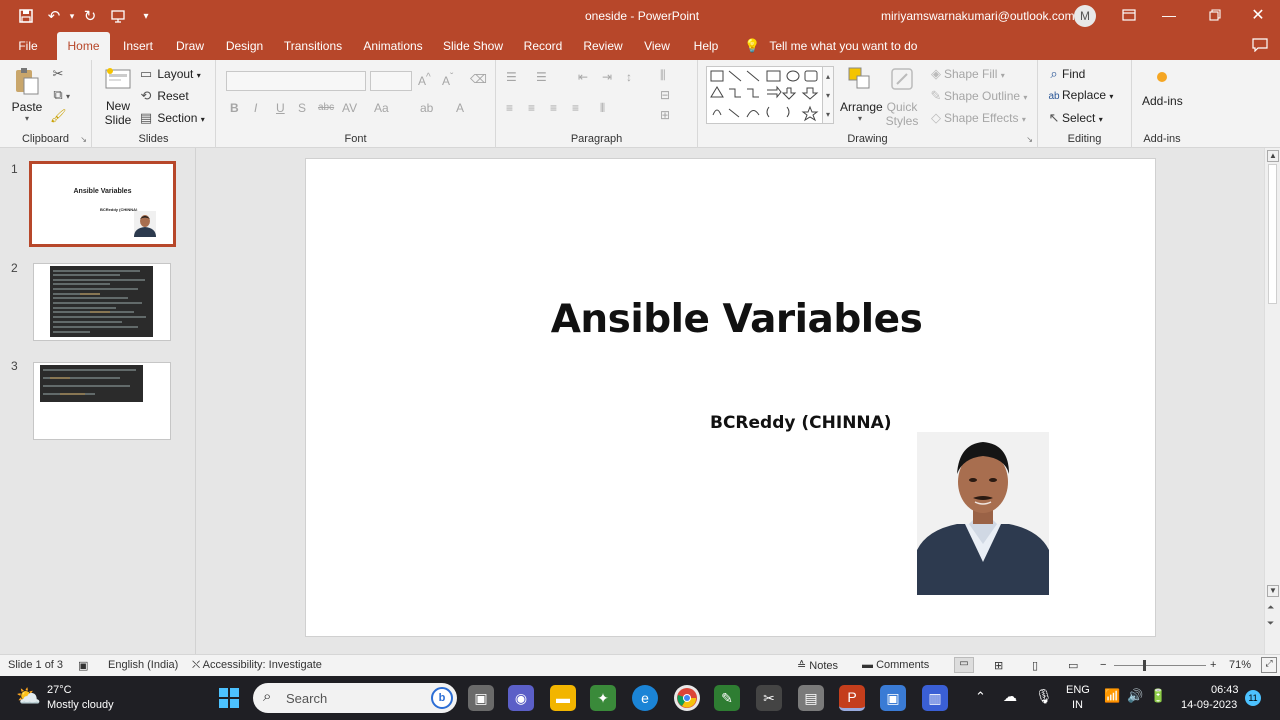 The width and height of the screenshot is (1280, 720). What do you see at coordinates (663, 75) in the screenshot?
I see `text-direction-icon: ⫼` at bounding box center [663, 75].